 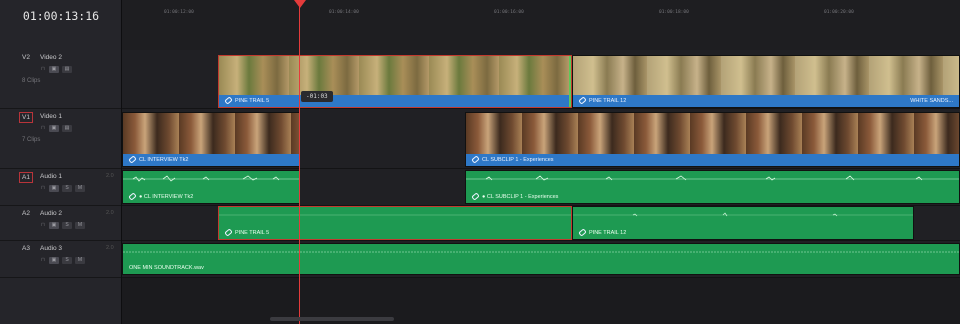 What do you see at coordinates (317, 96) in the screenshot?
I see `trim-offset-readout: -01:03` at bounding box center [317, 96].